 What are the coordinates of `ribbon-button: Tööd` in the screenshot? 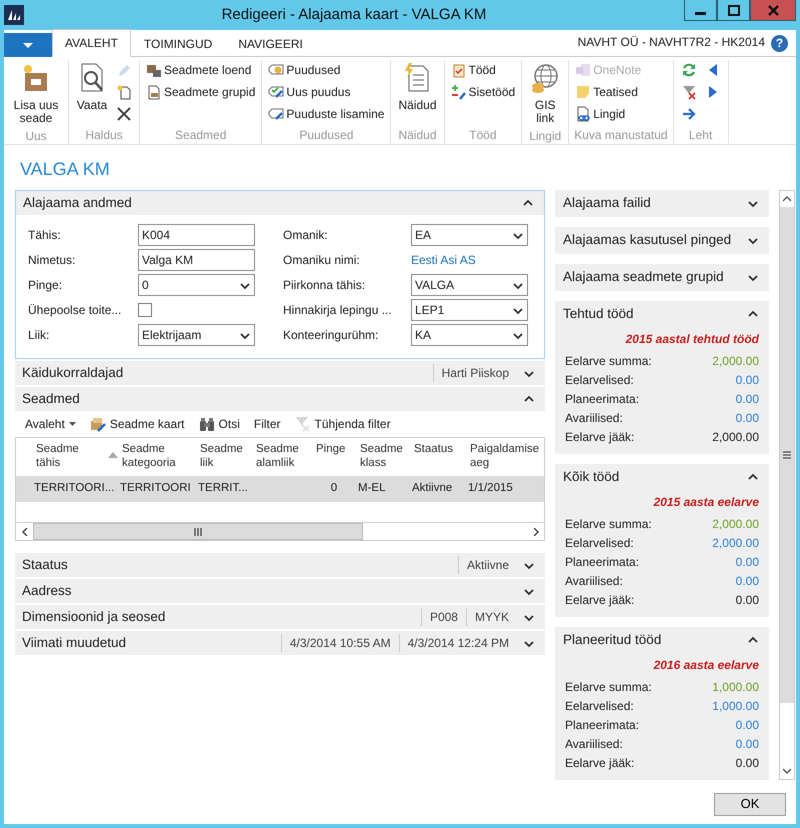 It's located at (483, 69).